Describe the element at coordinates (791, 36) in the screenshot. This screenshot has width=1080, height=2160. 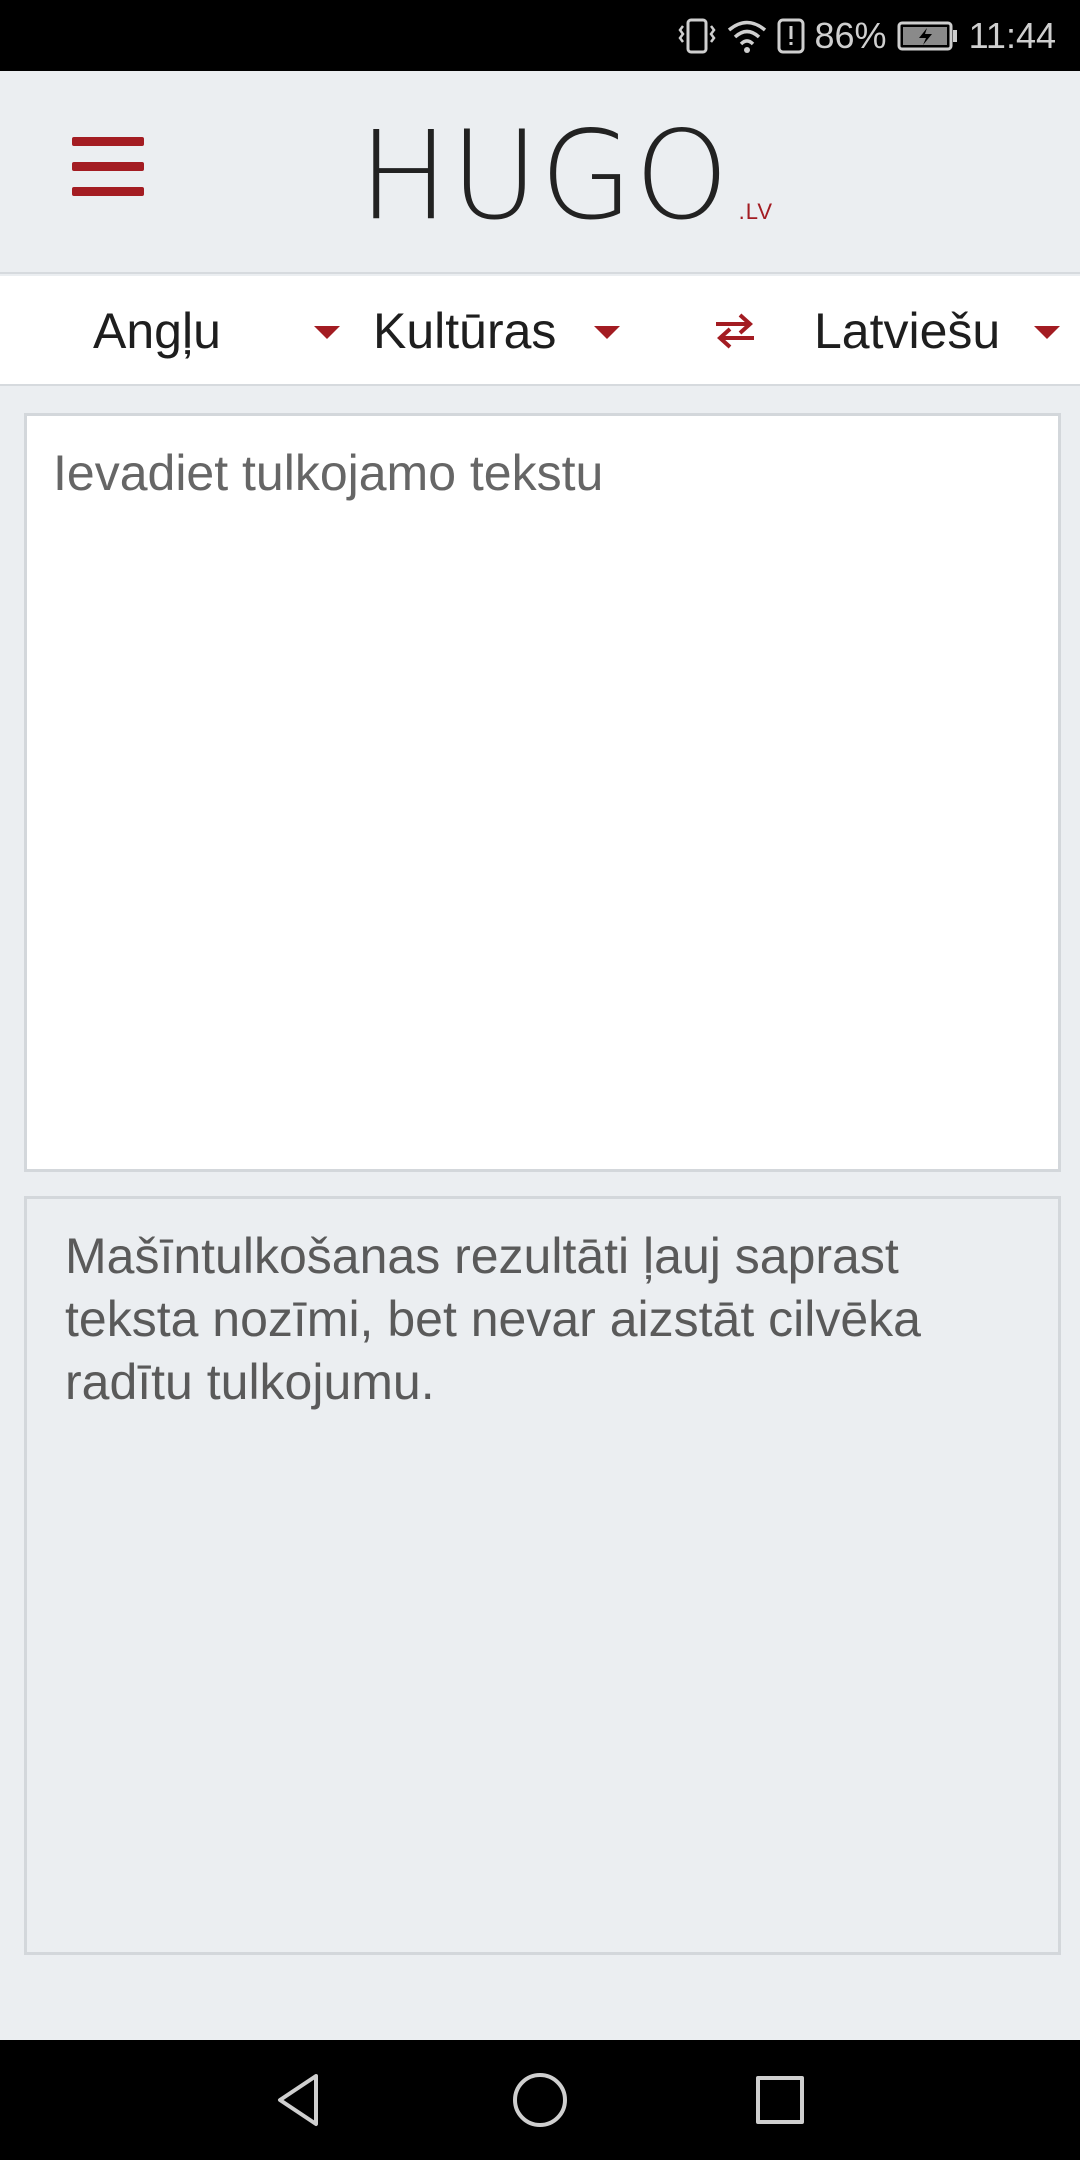
I see `alert-icon` at that location.